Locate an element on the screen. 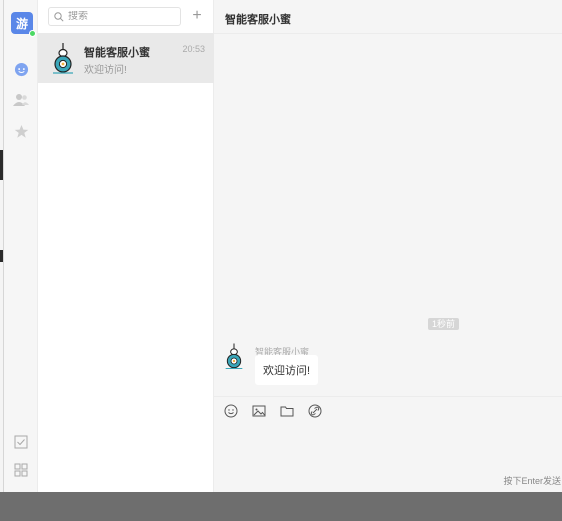 Image resolution: width=562 pixels, height=521 pixels. folder-icon is located at coordinates (287, 411).